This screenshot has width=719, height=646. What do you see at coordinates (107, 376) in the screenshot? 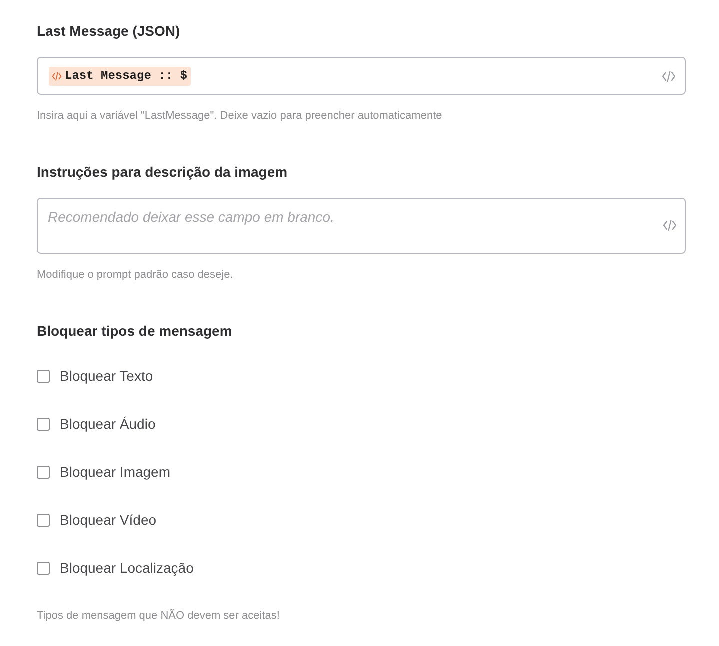
I see `checkbox-label: Bloquear Texto` at bounding box center [107, 376].